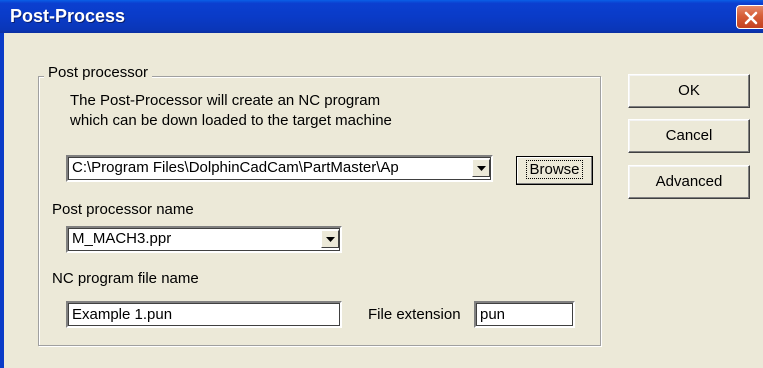 Image resolution: width=763 pixels, height=368 pixels. I want to click on nc-file-name-label: NC program file name, so click(125, 278).